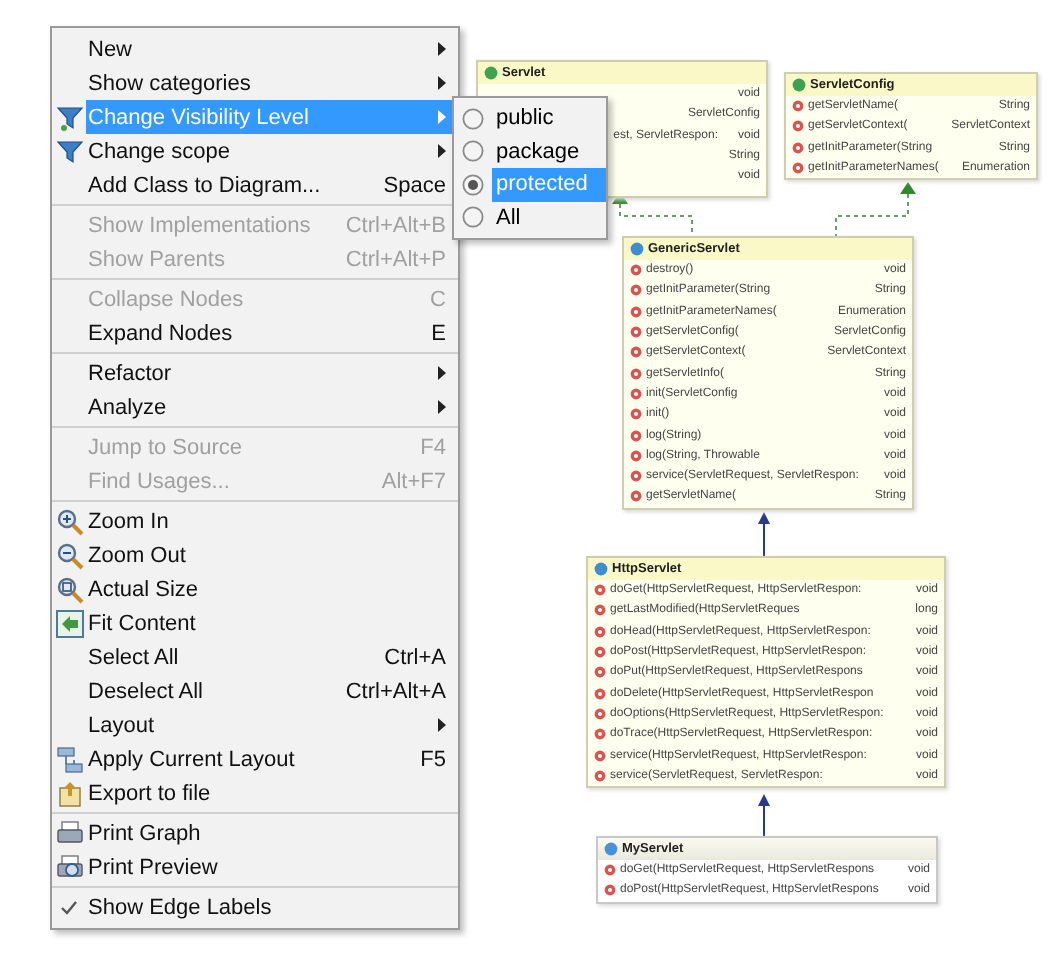  What do you see at coordinates (69, 759) in the screenshot?
I see `layout-icon` at bounding box center [69, 759].